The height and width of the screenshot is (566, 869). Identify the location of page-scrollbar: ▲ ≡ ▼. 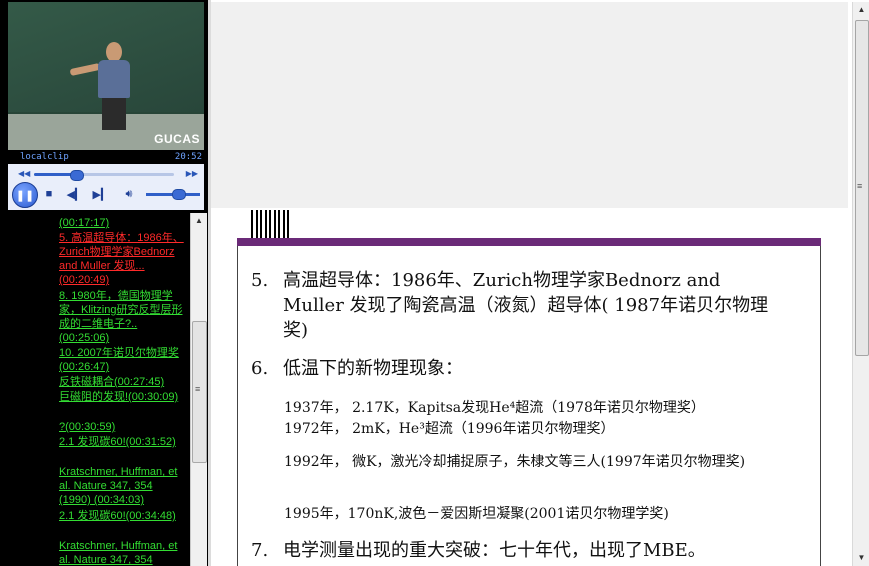
(860, 284).